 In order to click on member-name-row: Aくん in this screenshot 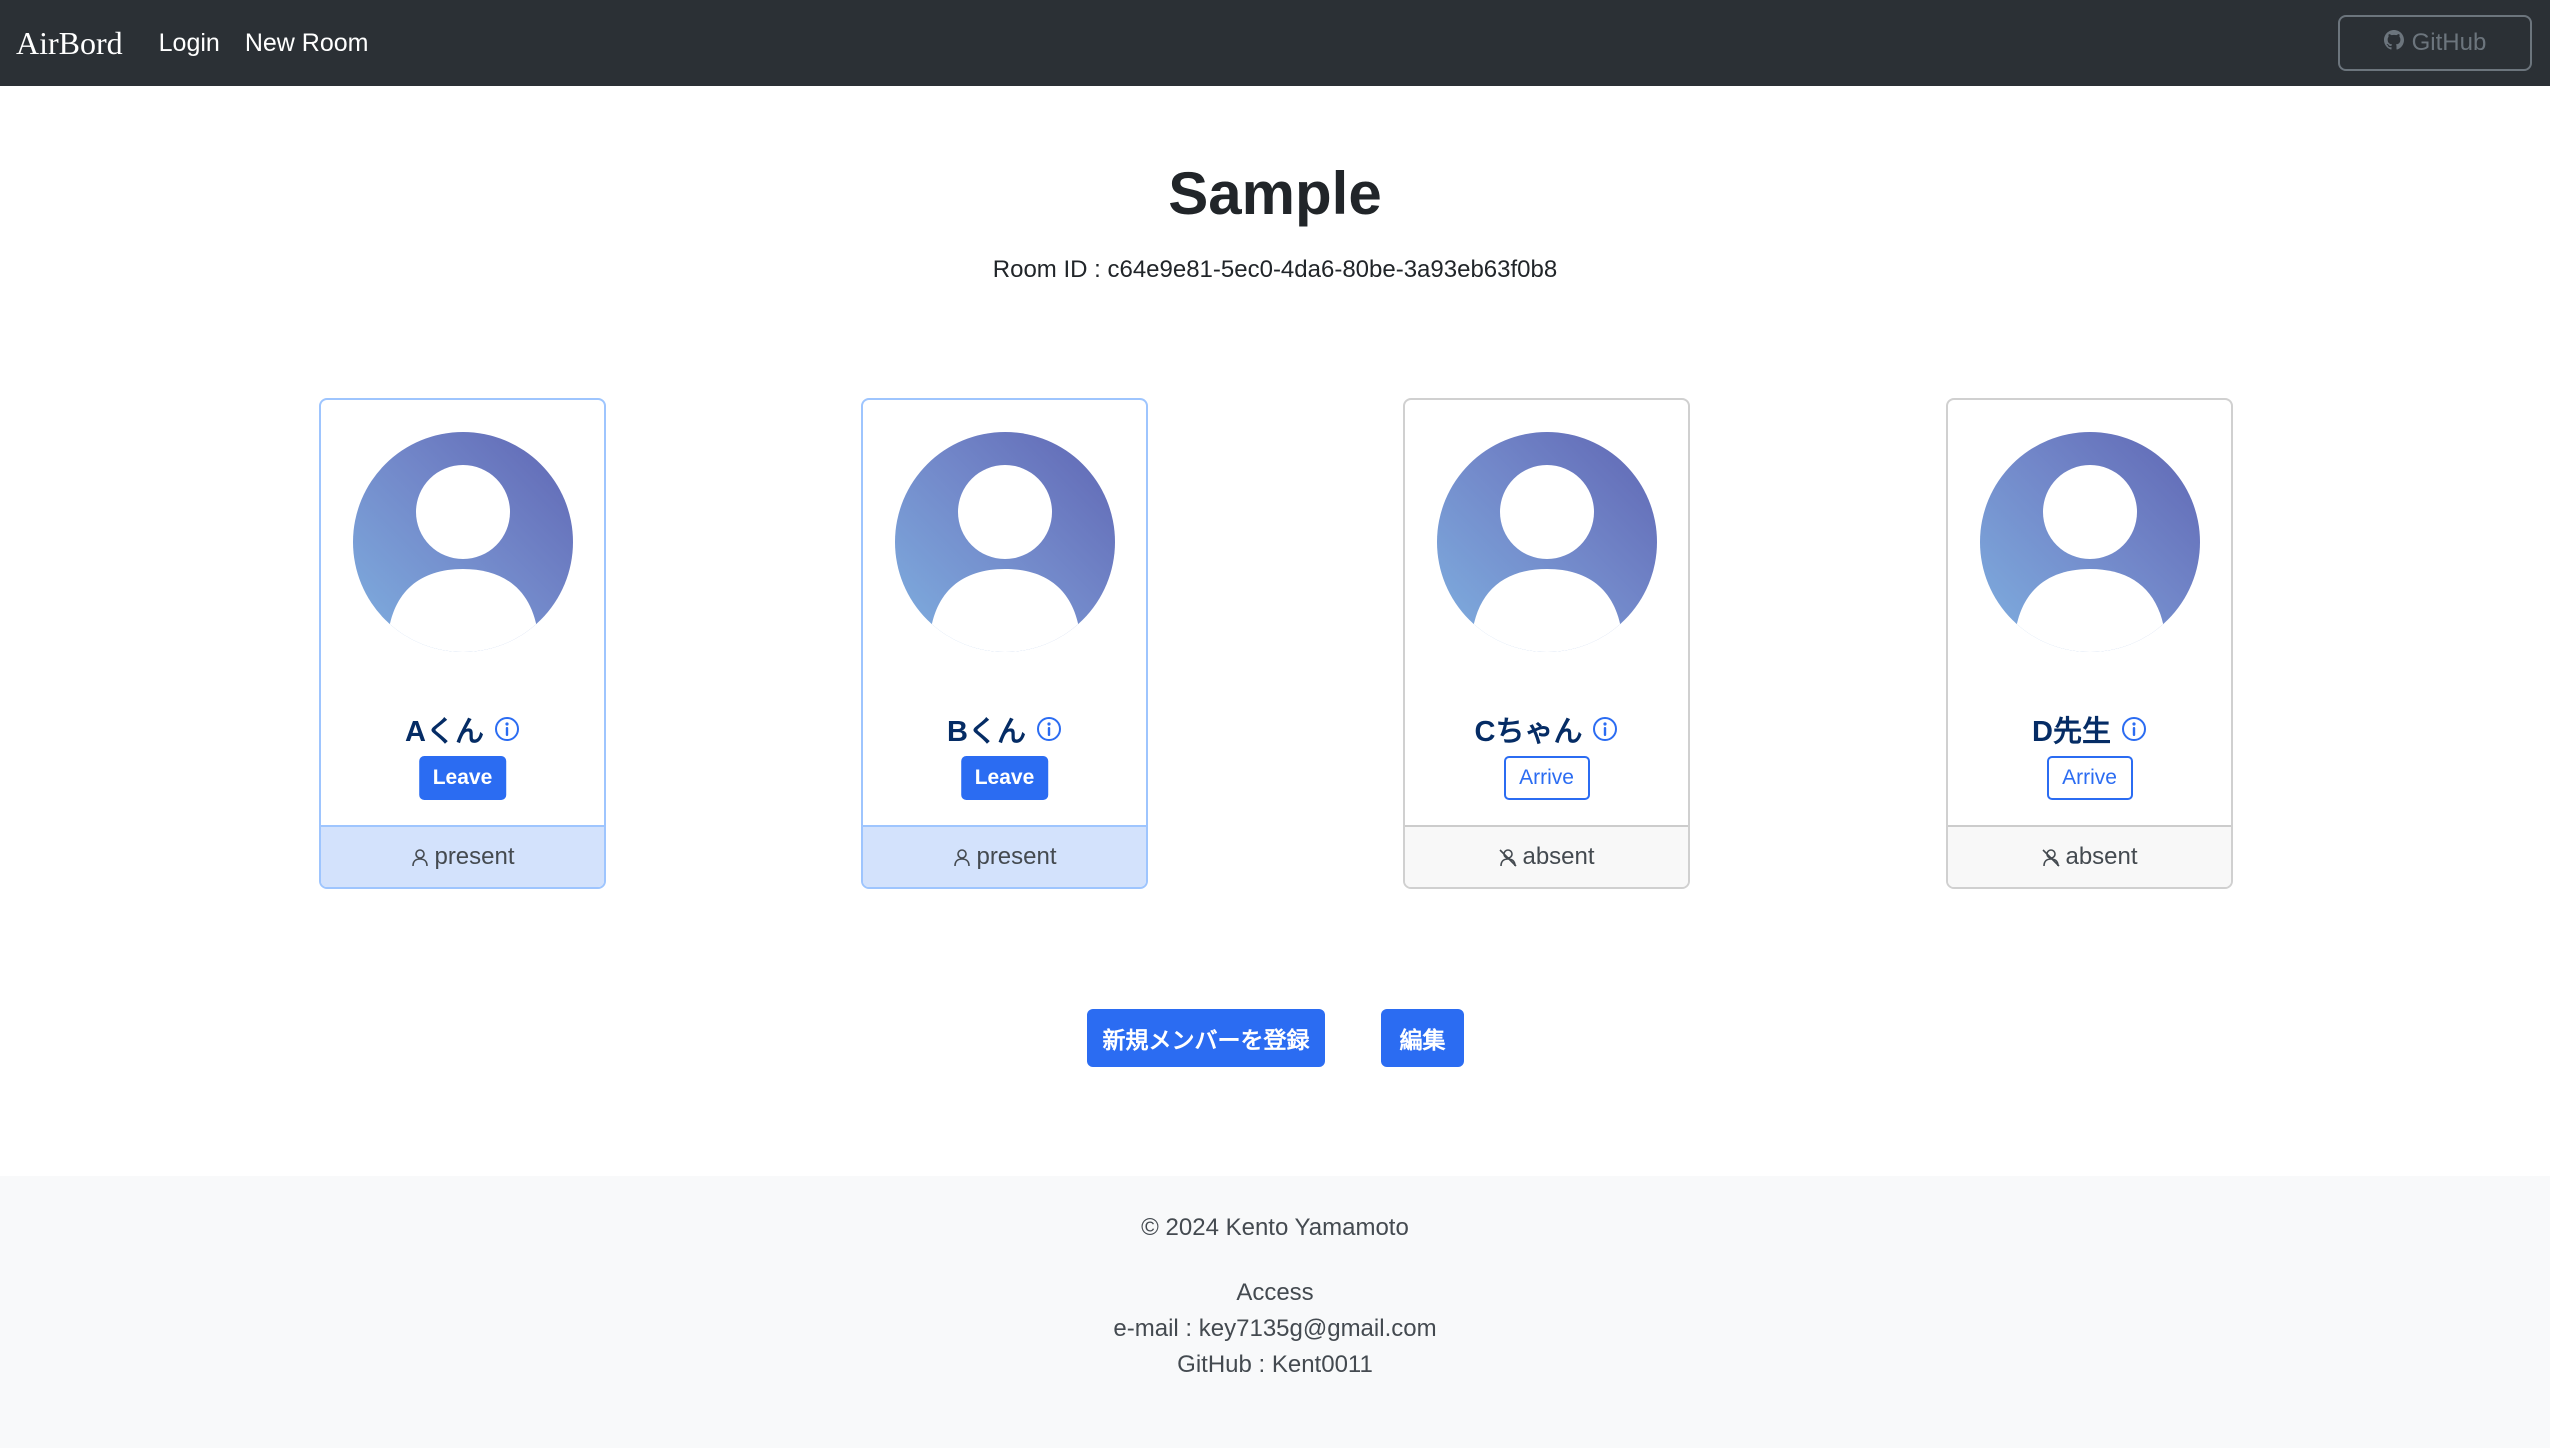, I will do `click(462, 729)`.